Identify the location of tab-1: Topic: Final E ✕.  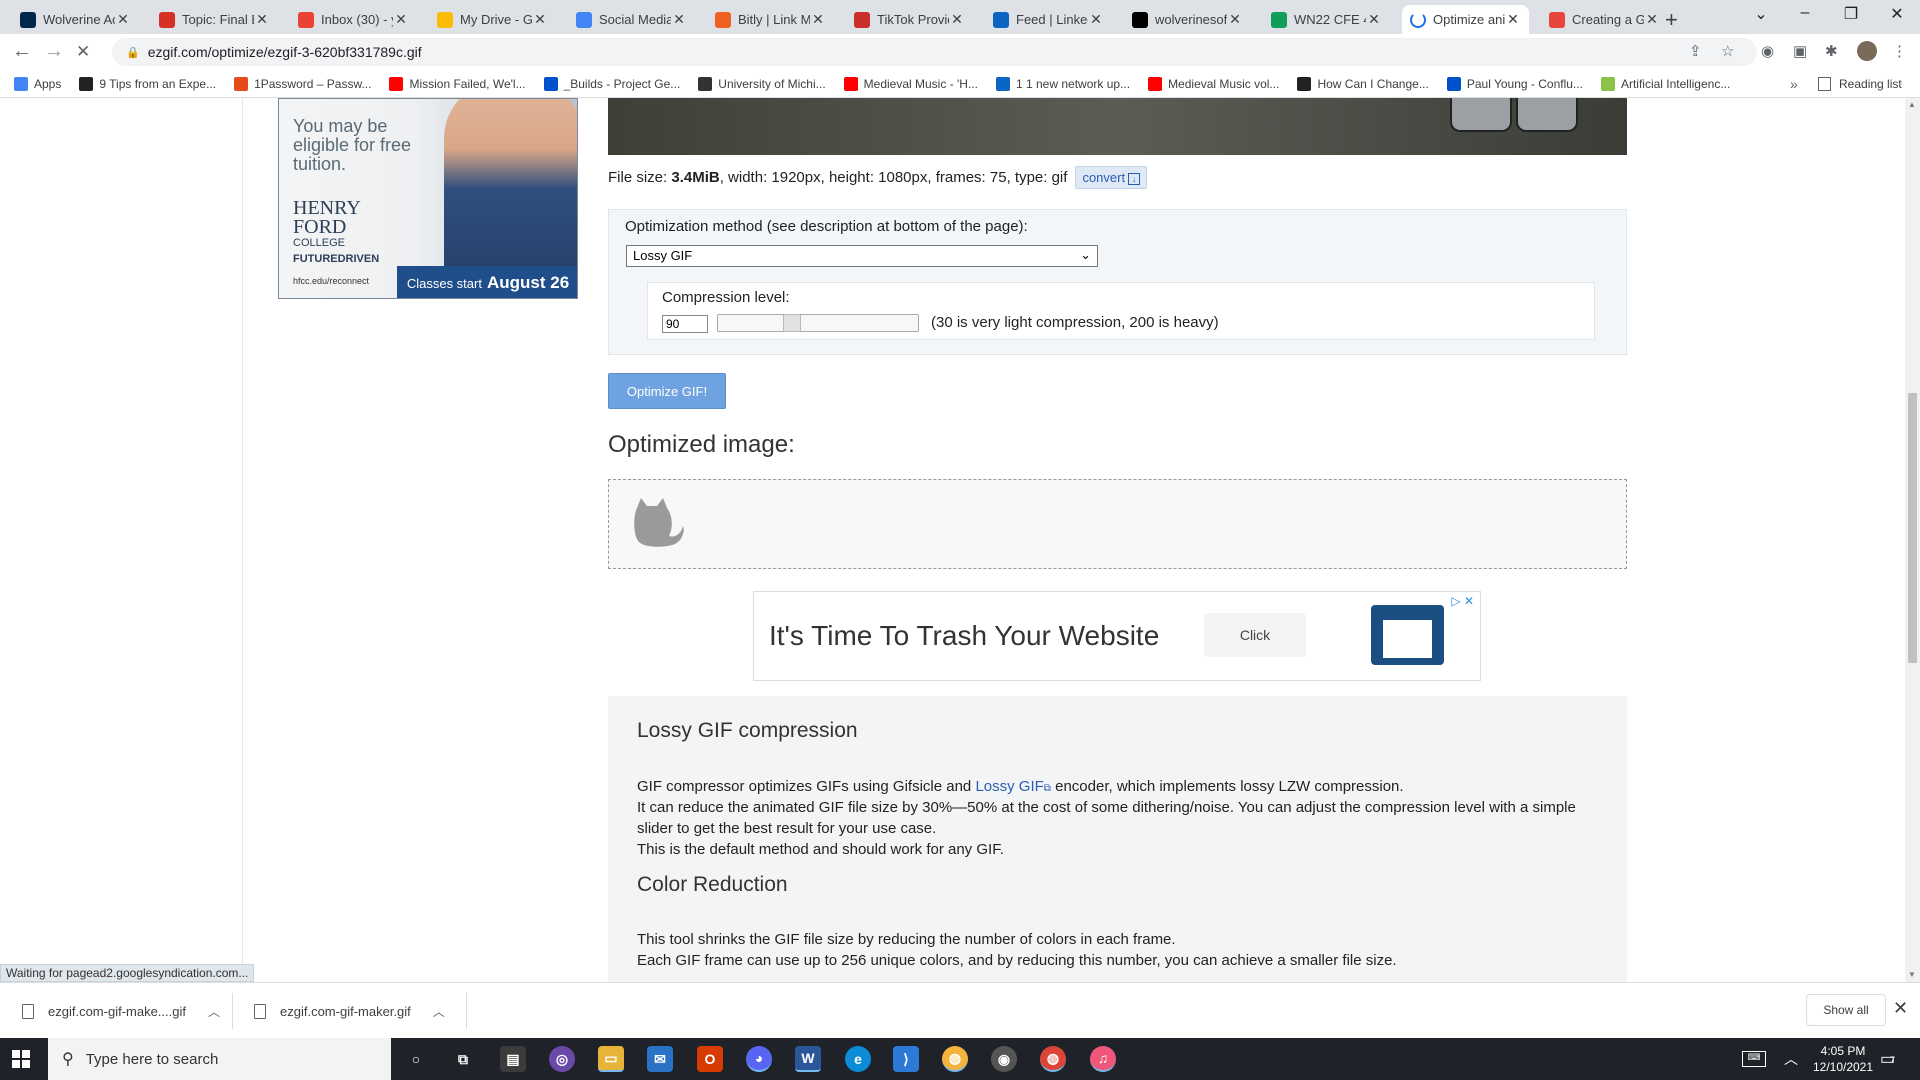
(214, 19).